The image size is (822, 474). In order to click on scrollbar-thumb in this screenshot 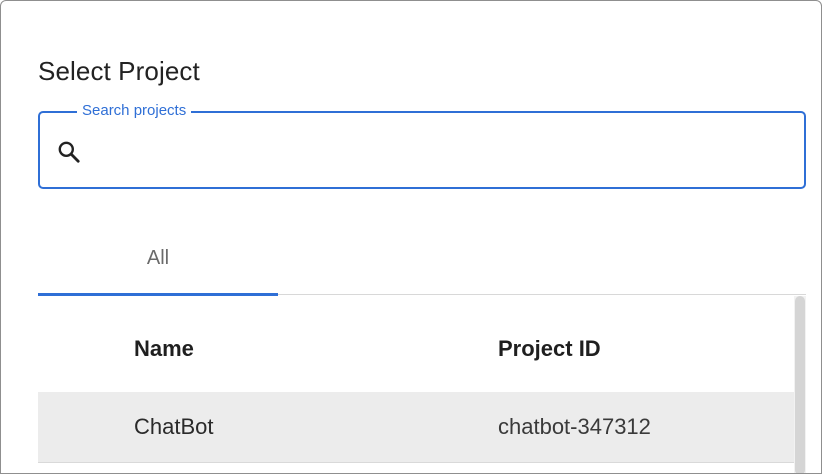, I will do `click(800, 384)`.